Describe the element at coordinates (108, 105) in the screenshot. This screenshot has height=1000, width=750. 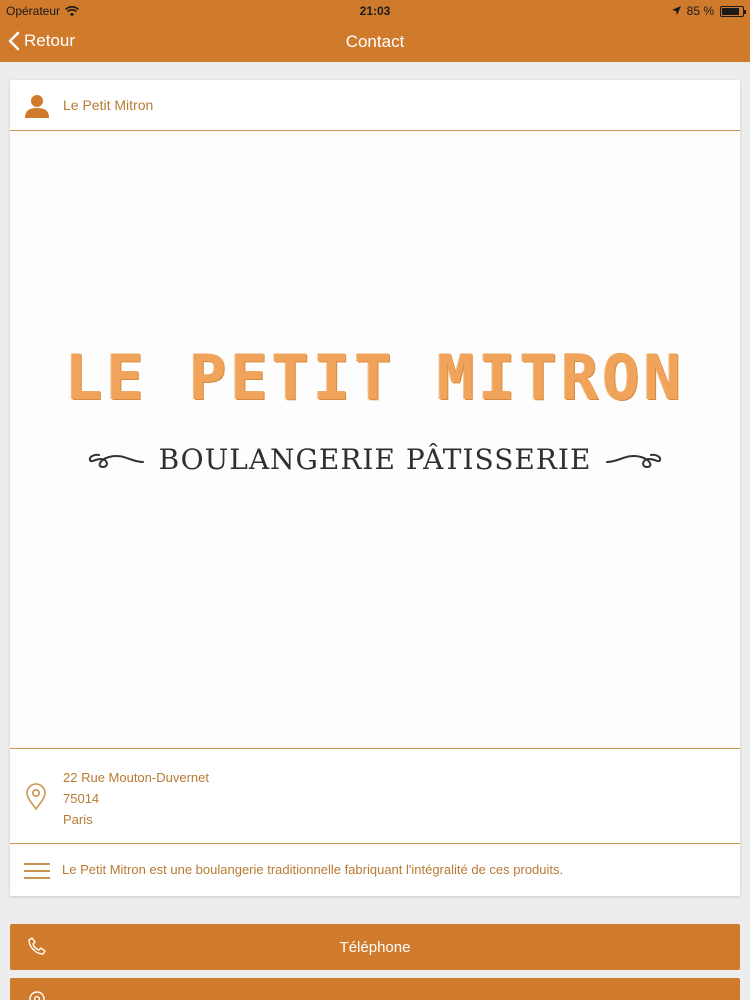
I see `contact-name: Le Petit Mitron` at that location.